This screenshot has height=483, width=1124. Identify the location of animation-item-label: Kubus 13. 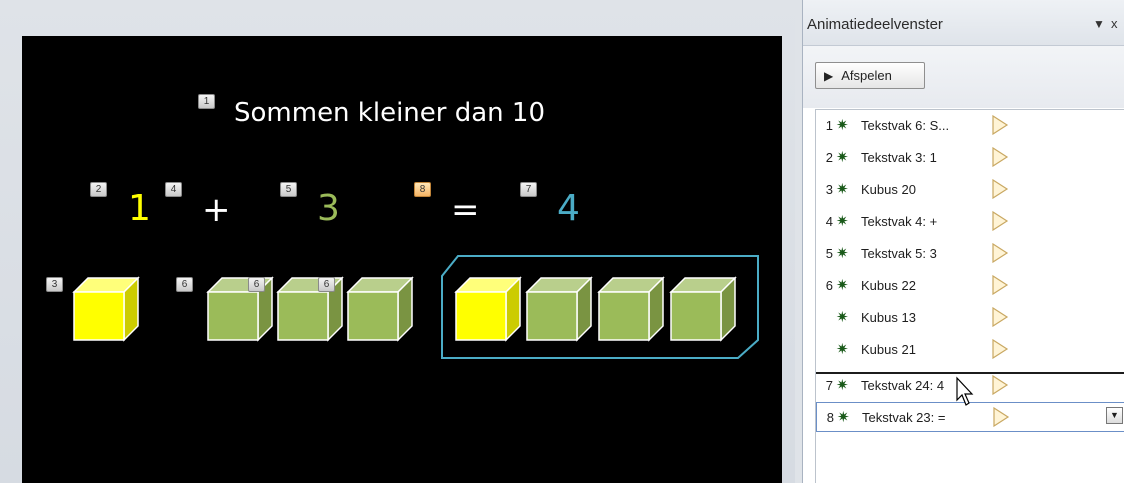
(888, 317).